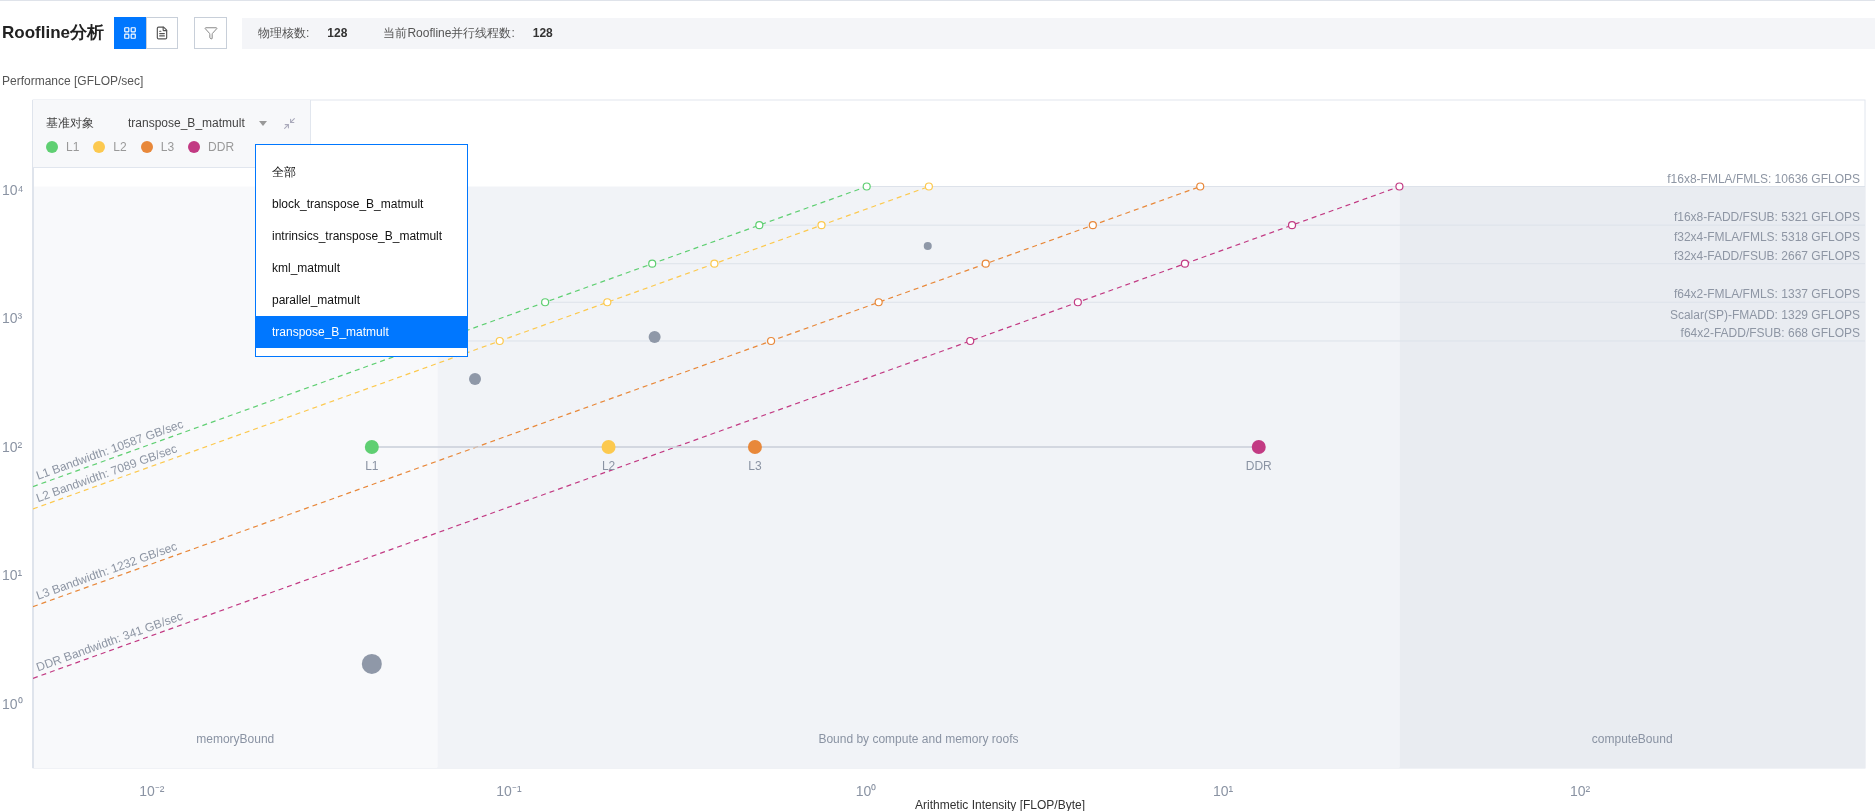 This screenshot has width=1875, height=811. I want to click on x-tick-label: 10², so click(1580, 791).